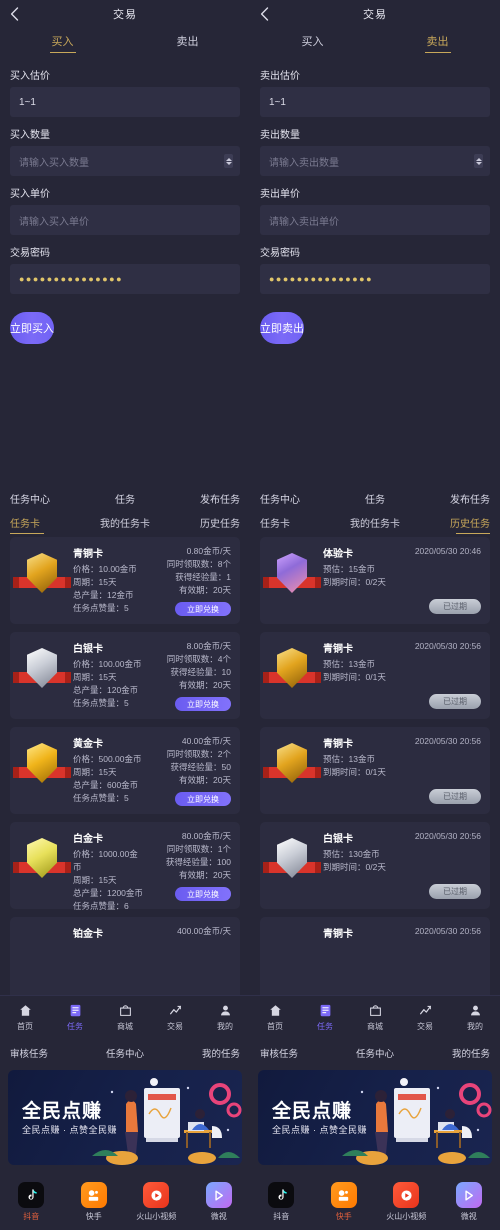 This screenshot has width=500, height=1230. I want to click on nav-label: 我的, so click(225, 1026).